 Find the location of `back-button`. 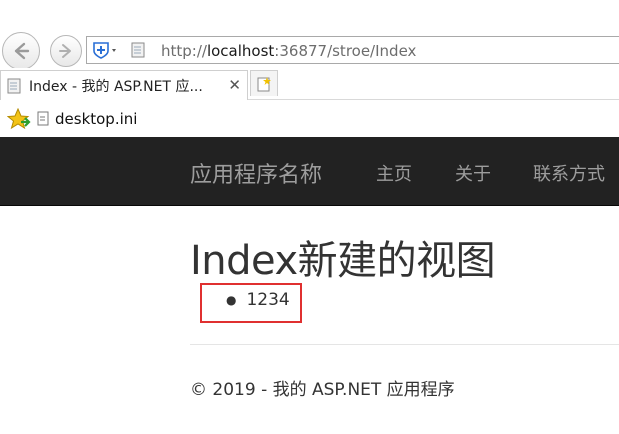

back-button is located at coordinates (21, 51).